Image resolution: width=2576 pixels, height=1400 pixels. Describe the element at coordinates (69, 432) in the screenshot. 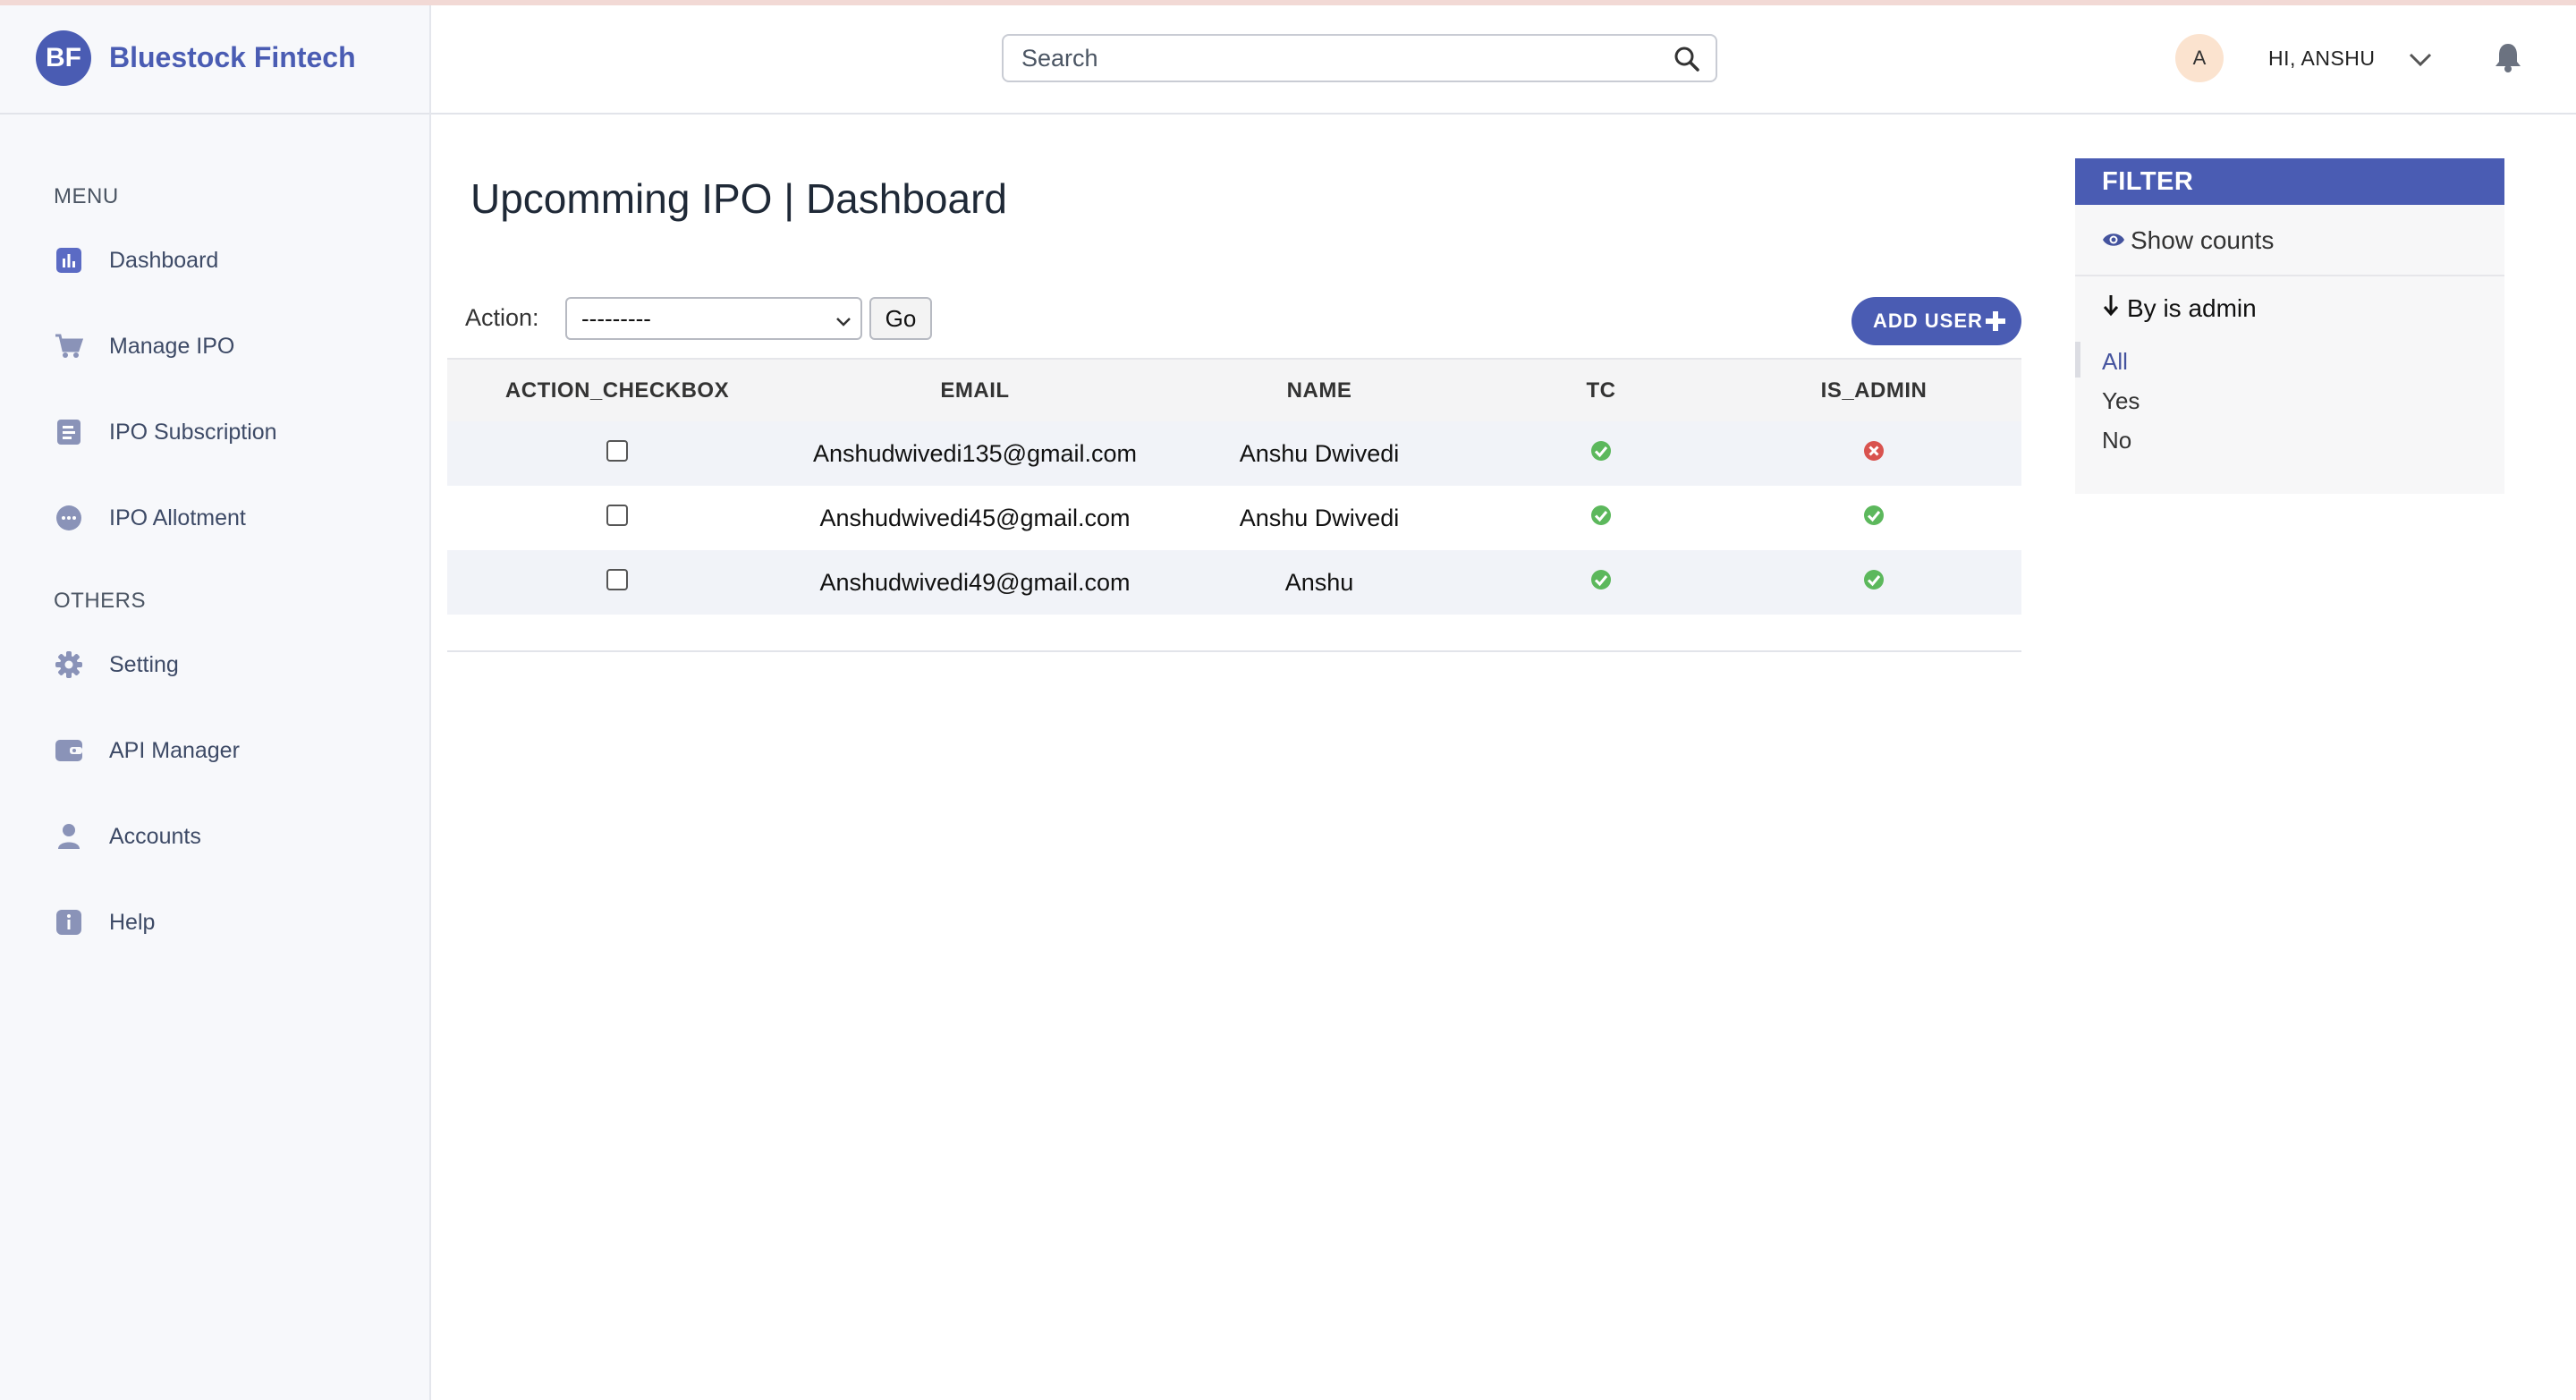

I see `document-icon` at that location.